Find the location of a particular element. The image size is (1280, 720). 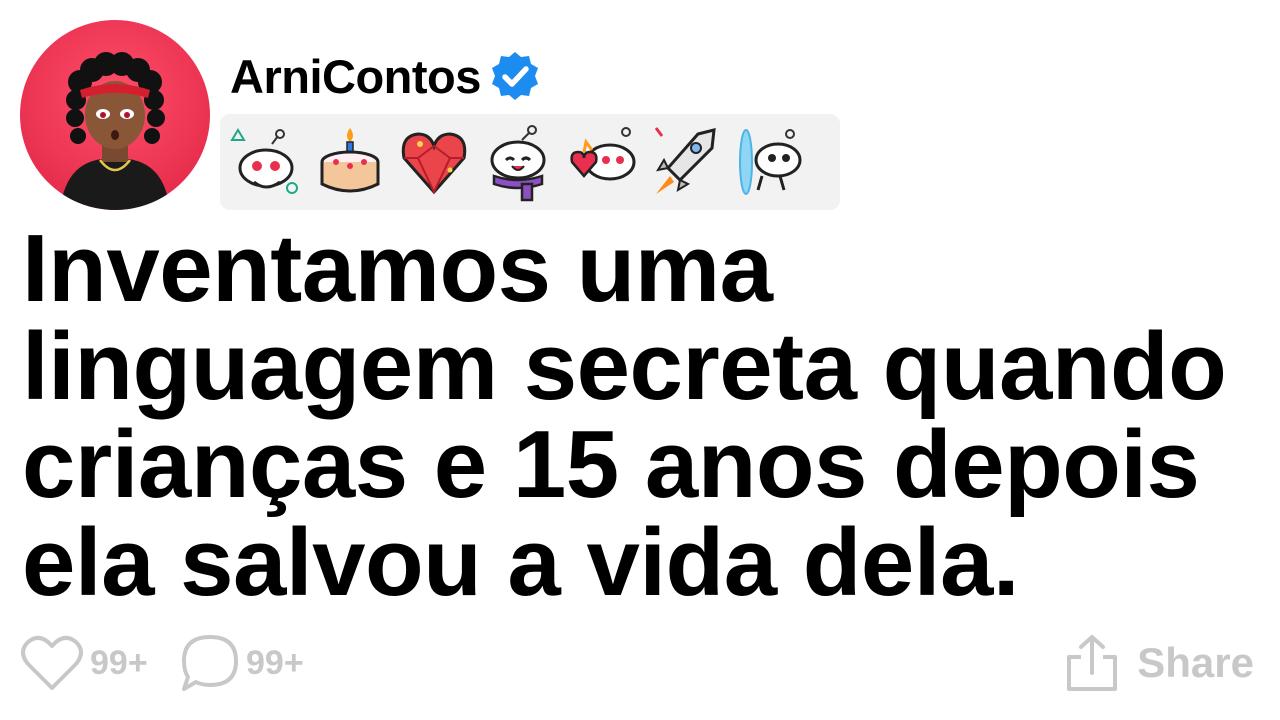

crystal-heart-badge-icon is located at coordinates (434, 162).